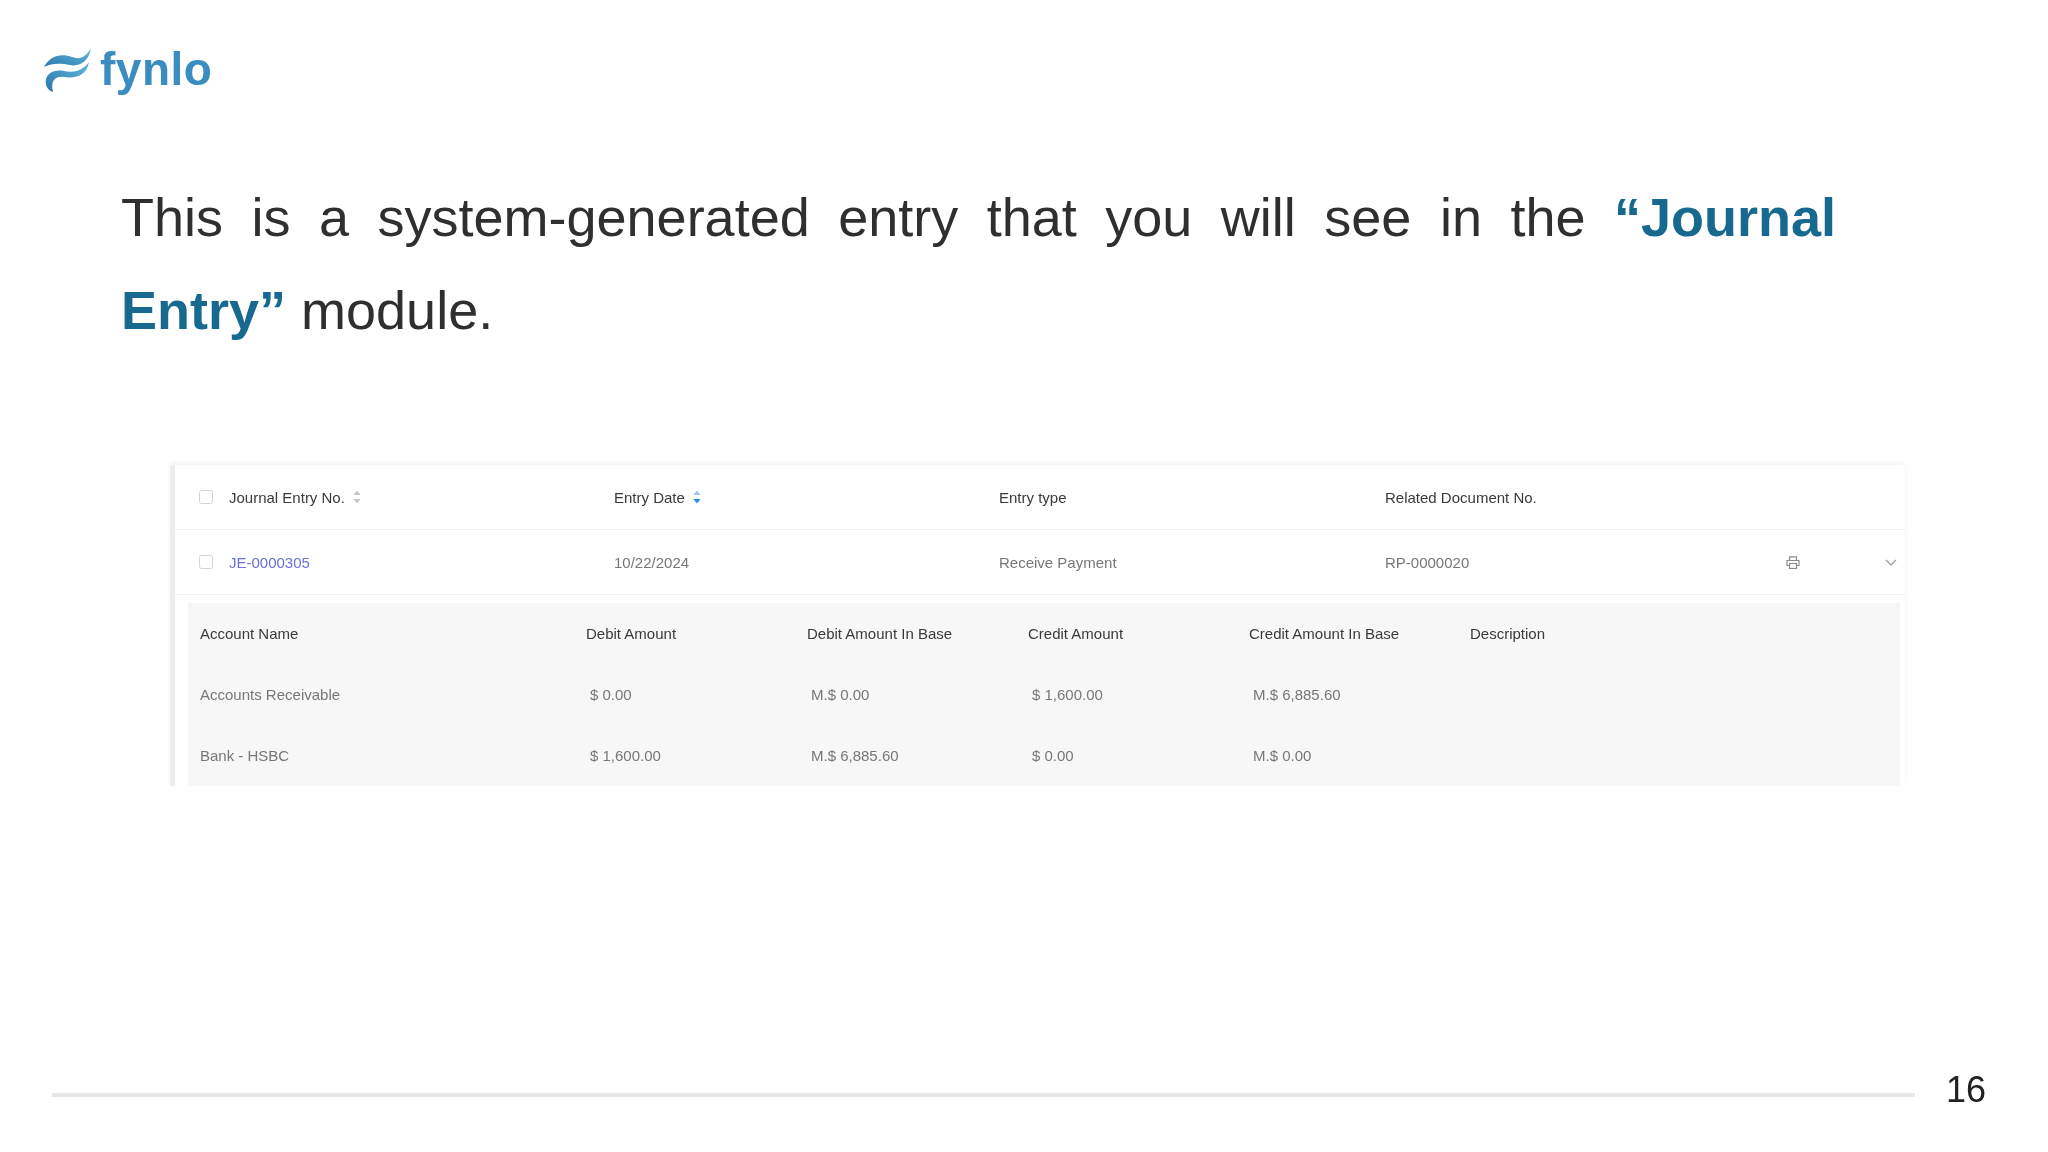 Image resolution: width=2048 pixels, height=1152 pixels. I want to click on column-header: Entry Date, so click(649, 497).